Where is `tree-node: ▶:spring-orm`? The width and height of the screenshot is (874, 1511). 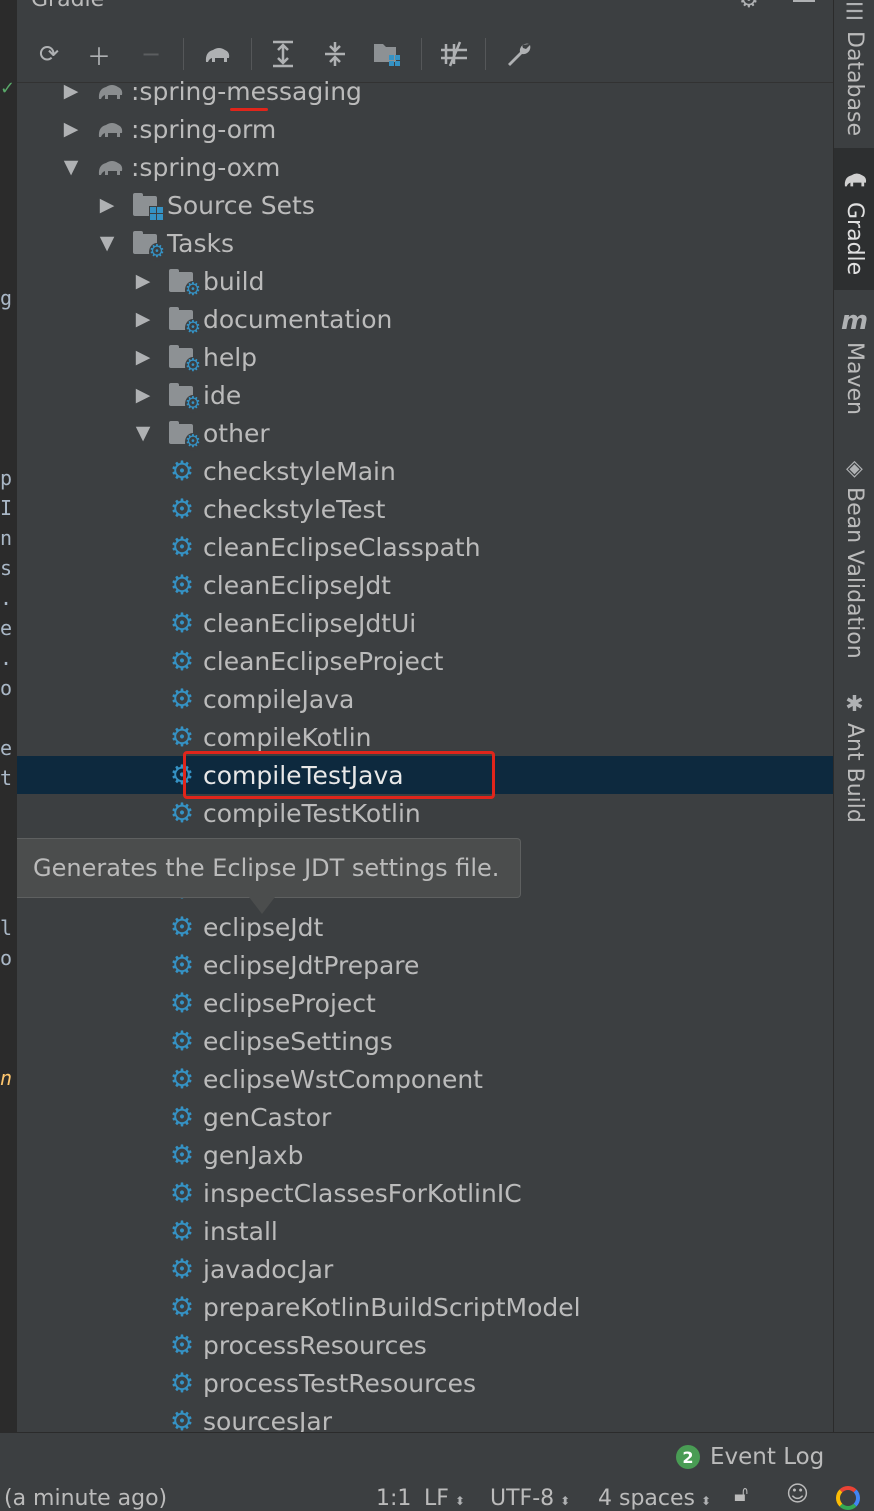
tree-node: ▶:spring-orm is located at coordinates (425, 129).